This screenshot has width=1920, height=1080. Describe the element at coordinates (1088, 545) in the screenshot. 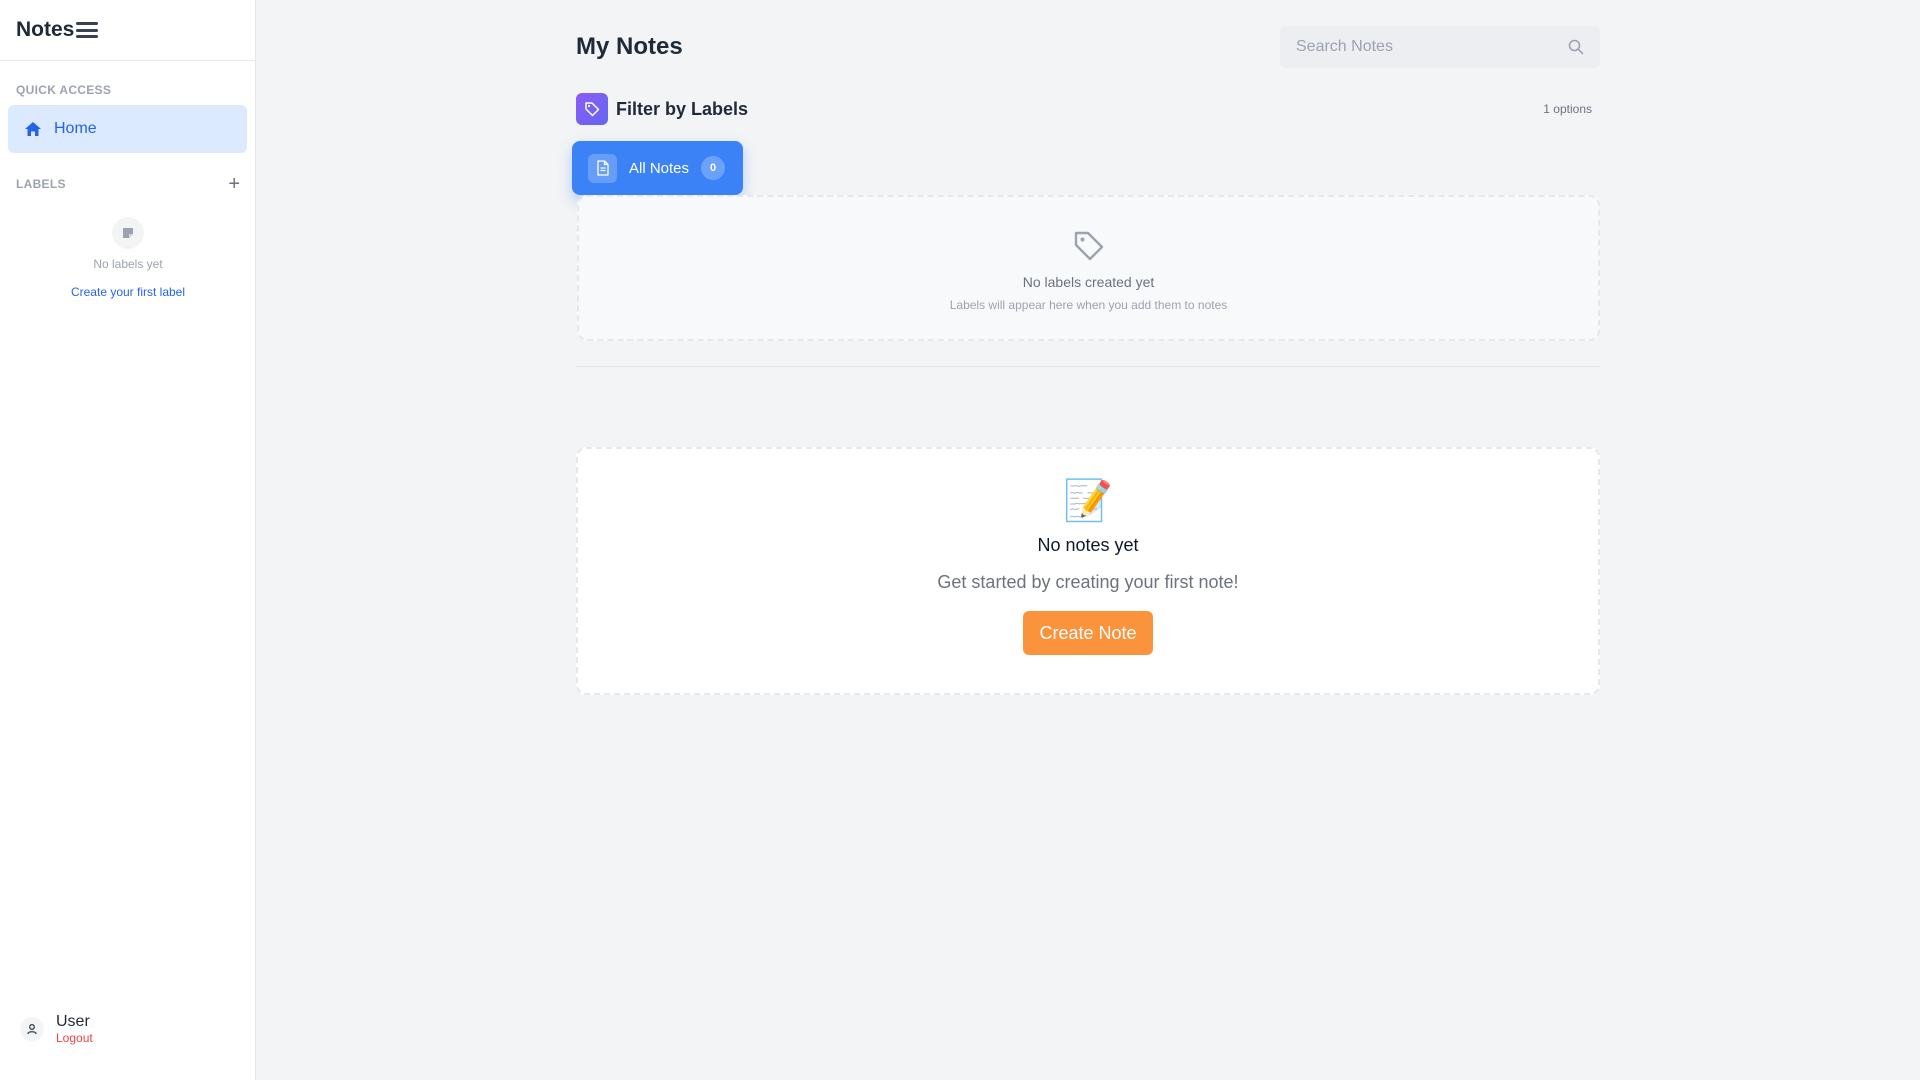

I see `notes-empty-title: No notes yet` at that location.